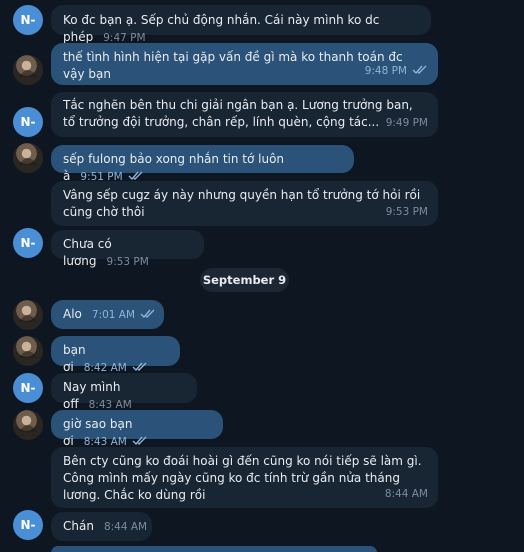 The height and width of the screenshot is (552, 524). What do you see at coordinates (127, 249) in the screenshot?
I see `message-bubble: Chưa có lương 9:53 PM` at bounding box center [127, 249].